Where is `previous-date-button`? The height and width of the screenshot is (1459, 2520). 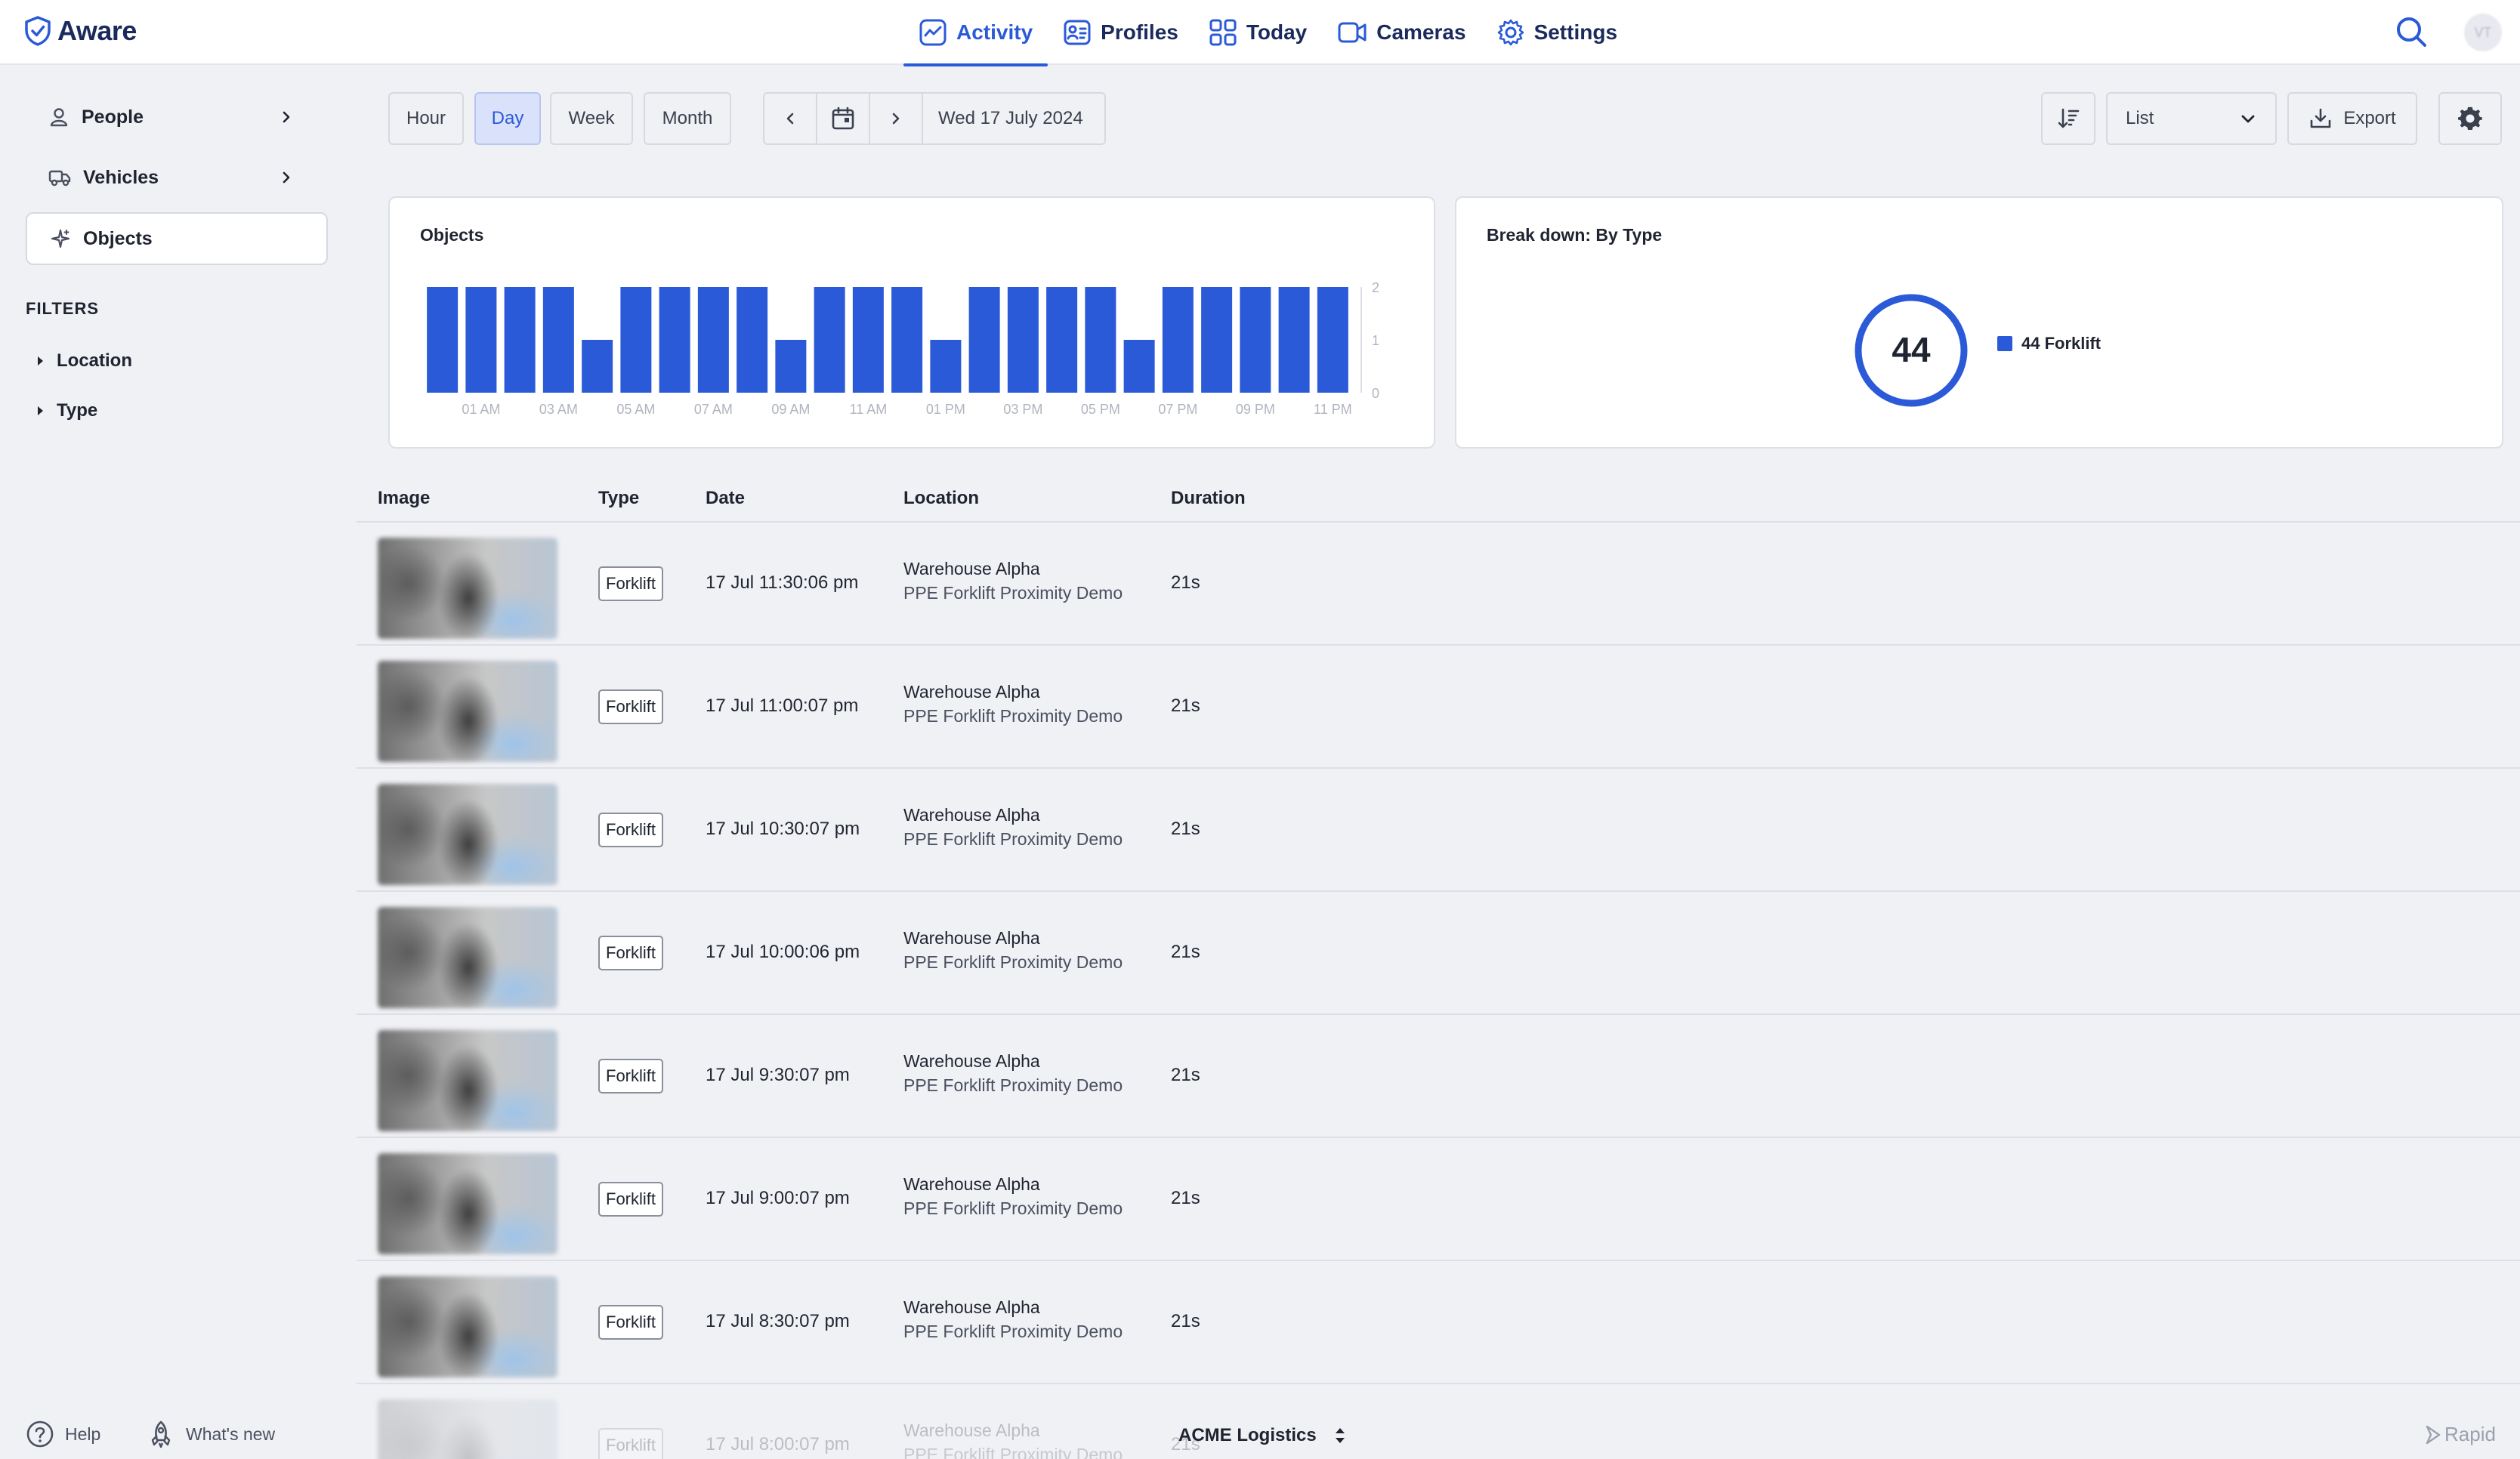 previous-date-button is located at coordinates (790, 118).